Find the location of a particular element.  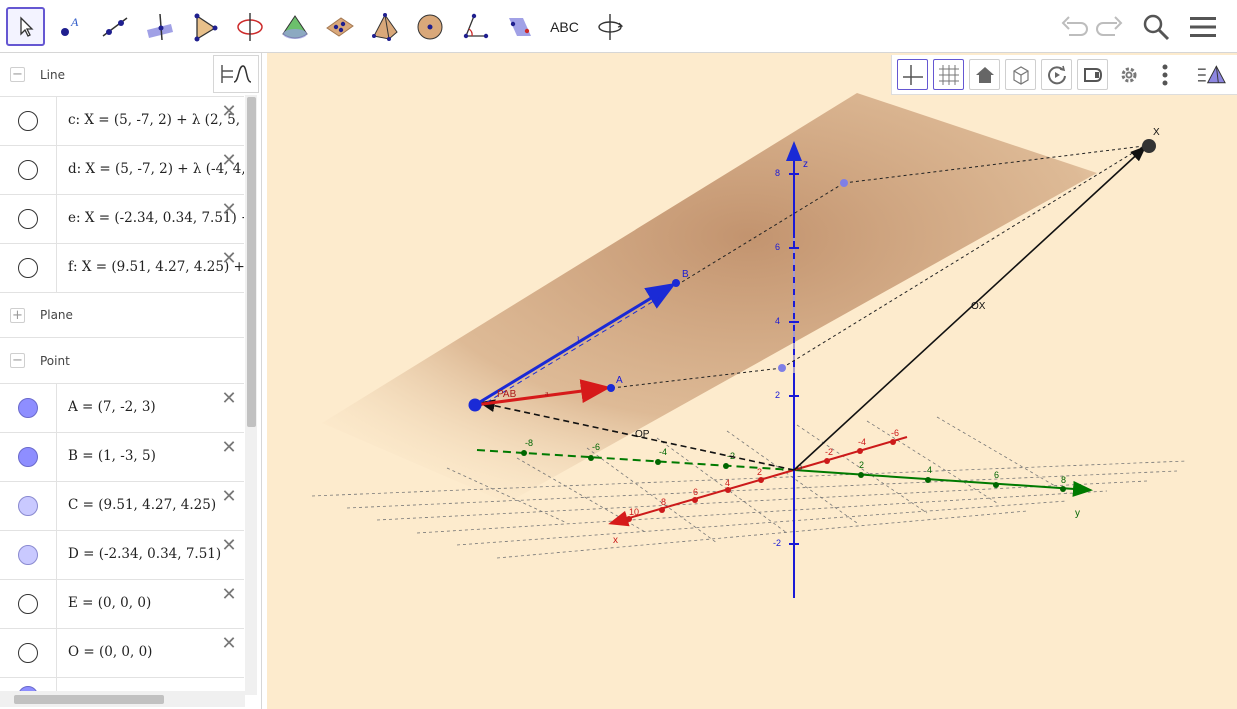

algebra-row-point-d: D = (-2.34, 0.34, 7.51) ✕ is located at coordinates (122, 555).